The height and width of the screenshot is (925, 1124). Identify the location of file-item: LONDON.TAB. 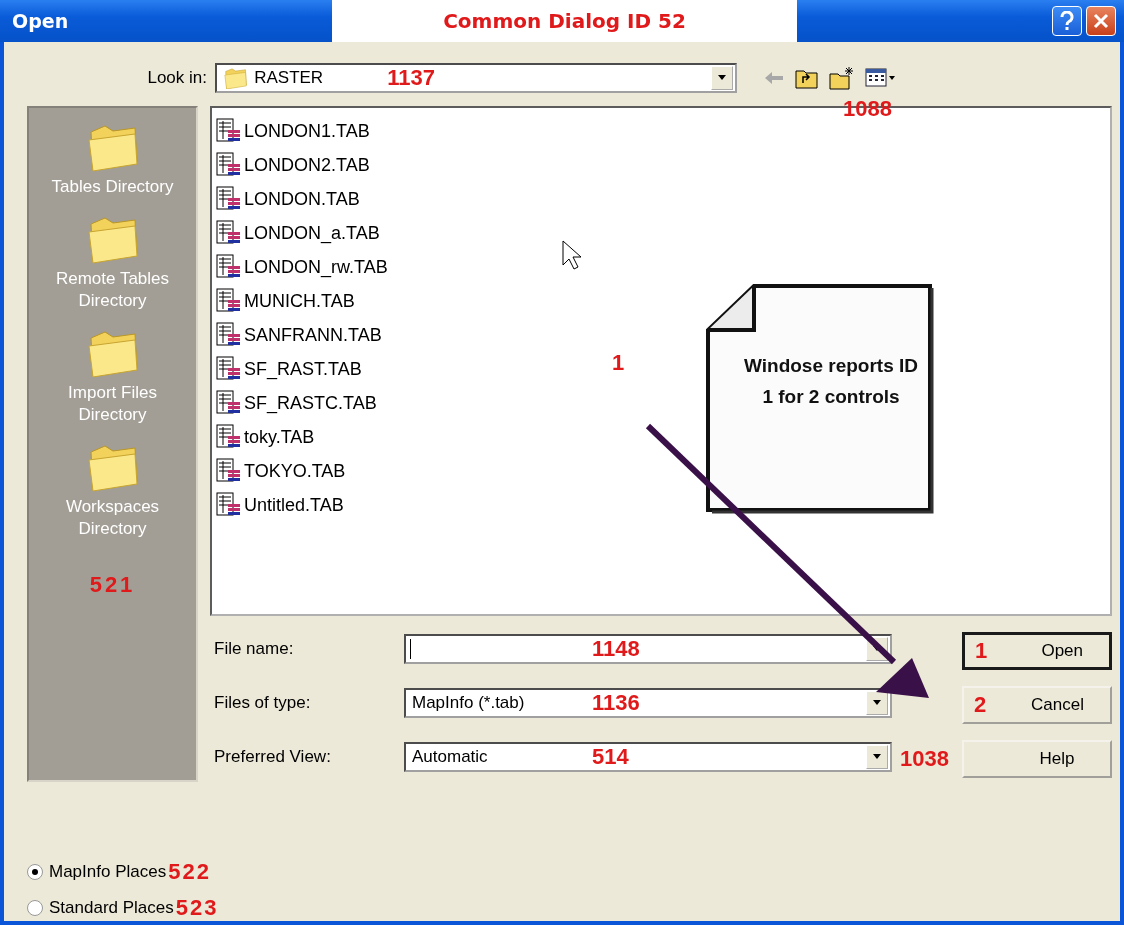
(302, 199).